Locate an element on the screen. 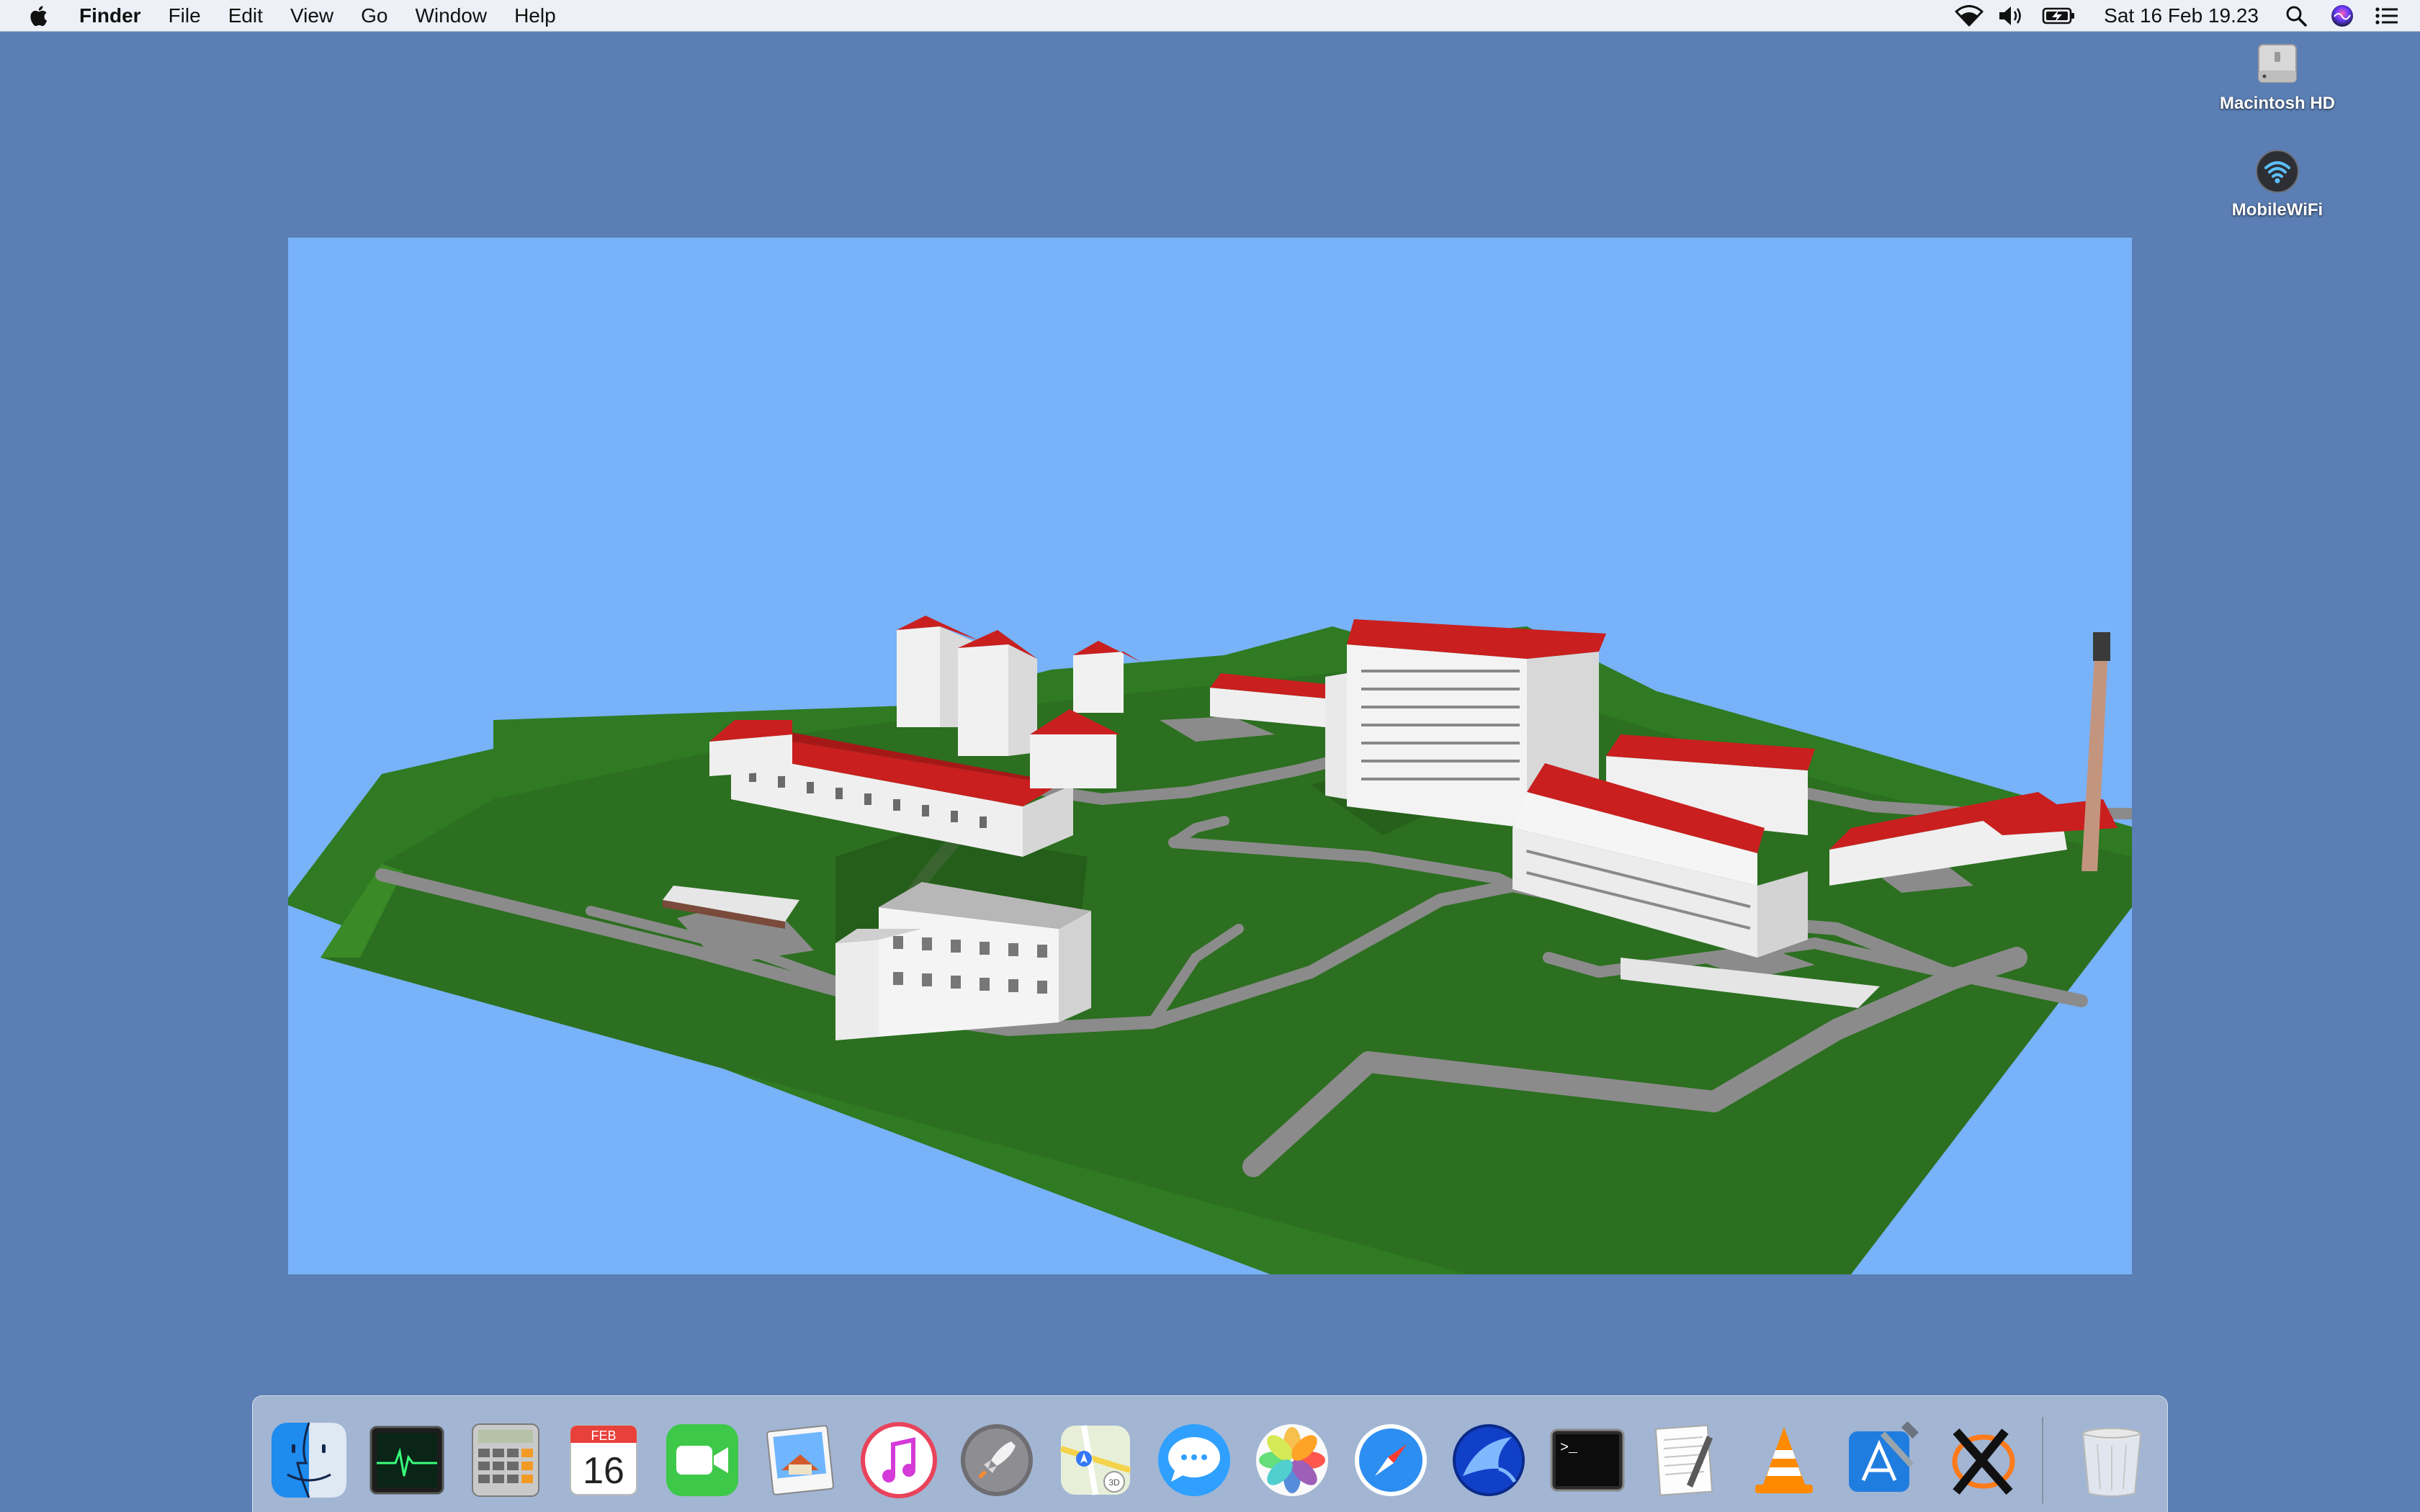 The image size is (2420, 1512). desktop-icon-macintosh-hd: Macintosh HD is located at coordinates (2277, 75).